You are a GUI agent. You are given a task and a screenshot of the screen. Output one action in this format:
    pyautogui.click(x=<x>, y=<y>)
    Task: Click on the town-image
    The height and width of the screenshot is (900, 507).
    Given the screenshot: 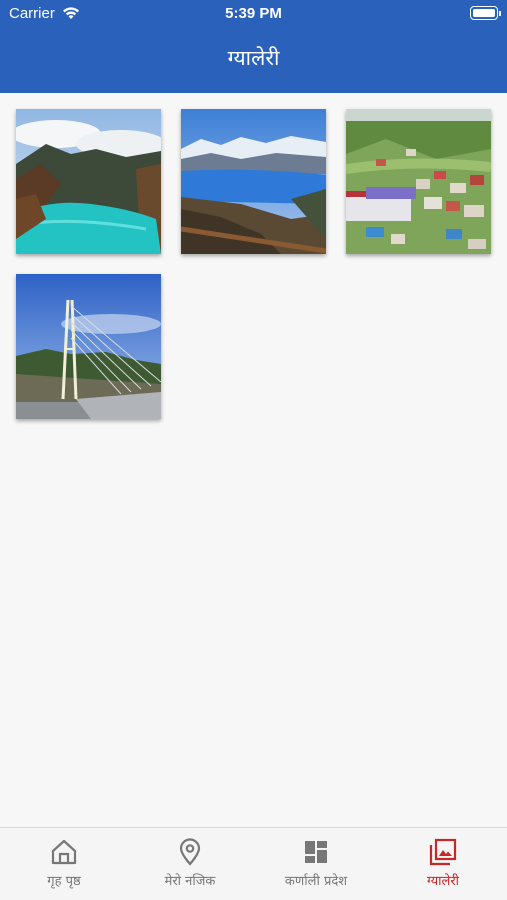 What is the action you would take?
    pyautogui.click(x=418, y=181)
    